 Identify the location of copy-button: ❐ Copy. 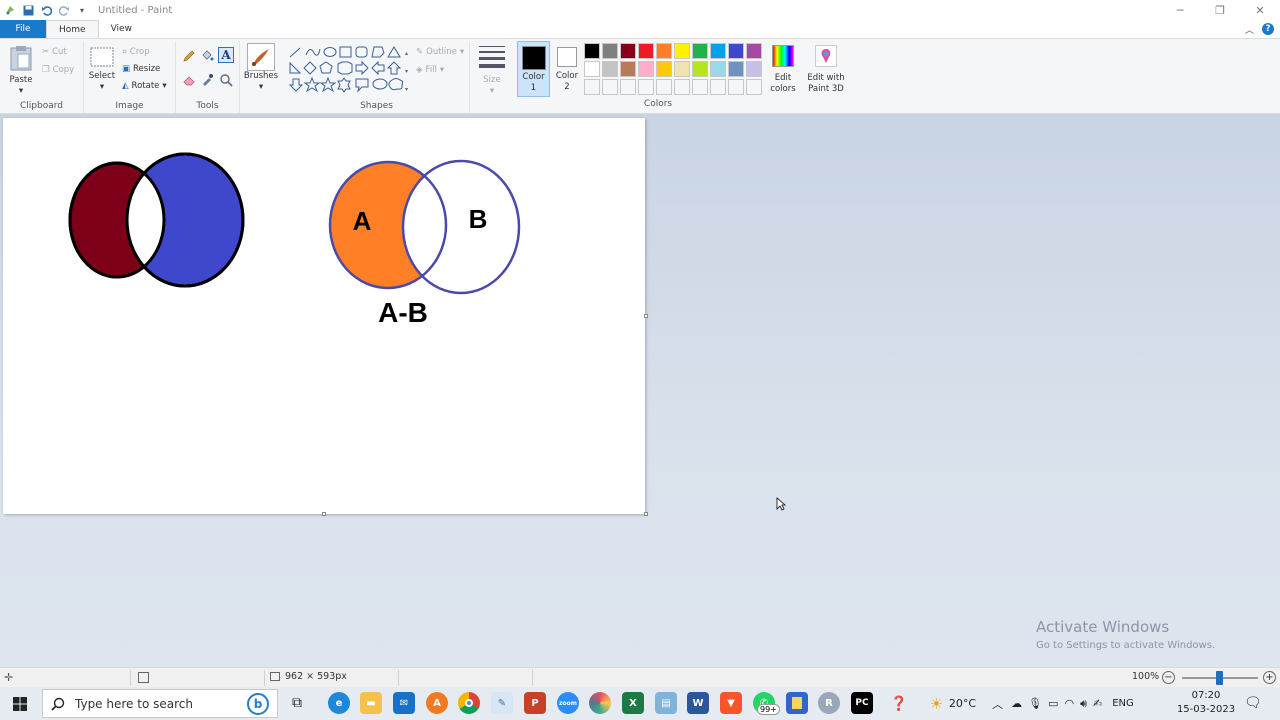
(58, 70).